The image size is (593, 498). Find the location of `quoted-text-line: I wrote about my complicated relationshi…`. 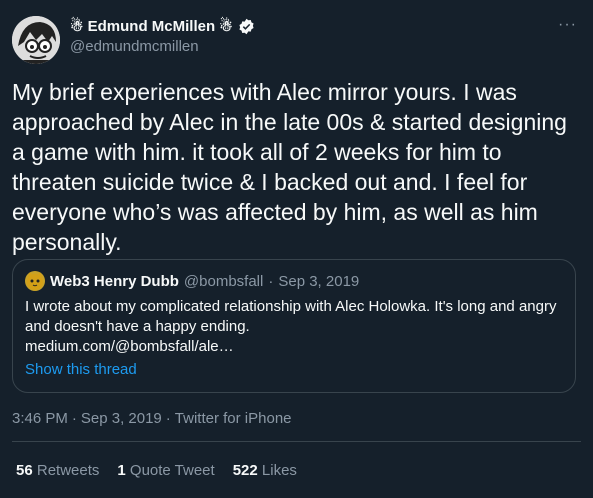

quoted-text-line: I wrote about my complicated relationshi… is located at coordinates (291, 306).